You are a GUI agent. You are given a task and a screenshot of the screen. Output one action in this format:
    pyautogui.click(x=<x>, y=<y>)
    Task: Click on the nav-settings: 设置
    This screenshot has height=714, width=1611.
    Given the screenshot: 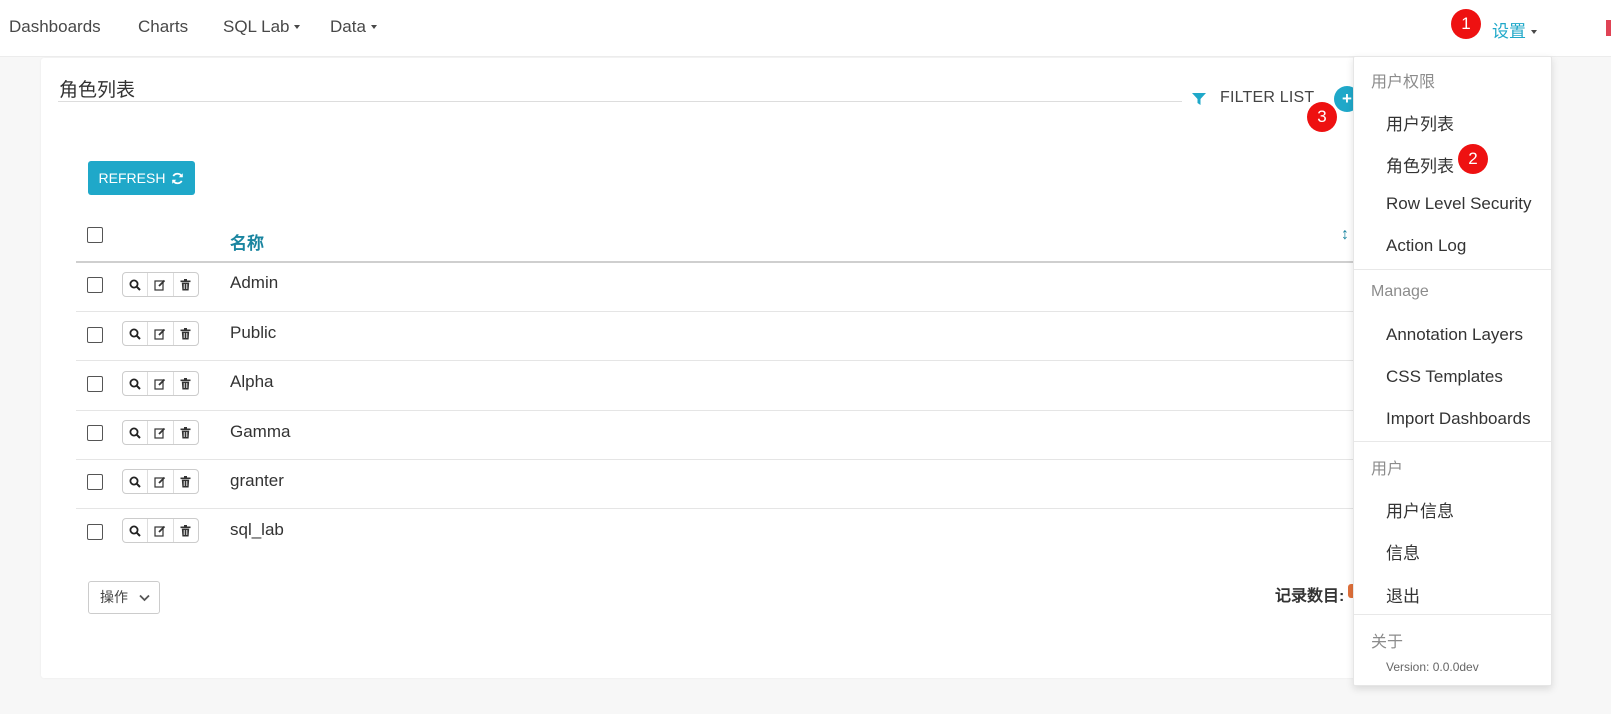 What is the action you would take?
    pyautogui.click(x=1514, y=29)
    